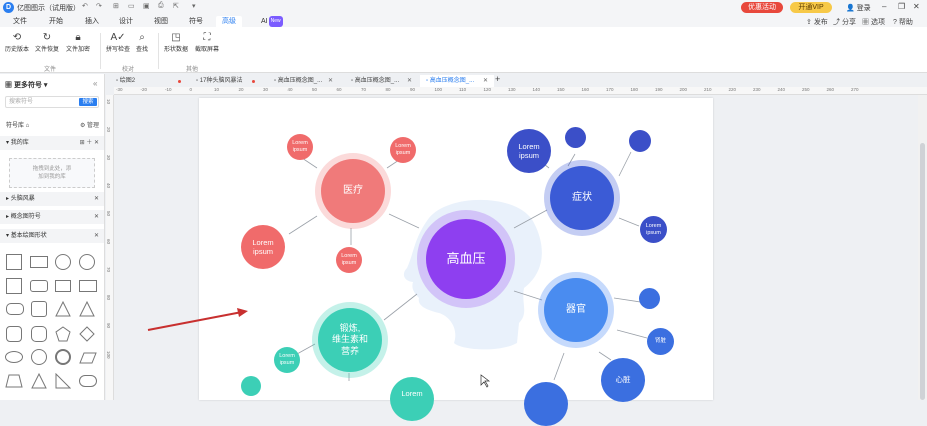 The width and height of the screenshot is (927, 426). Describe the element at coordinates (844, 22) in the screenshot. I see `share-button: ⤴ 分享` at that location.